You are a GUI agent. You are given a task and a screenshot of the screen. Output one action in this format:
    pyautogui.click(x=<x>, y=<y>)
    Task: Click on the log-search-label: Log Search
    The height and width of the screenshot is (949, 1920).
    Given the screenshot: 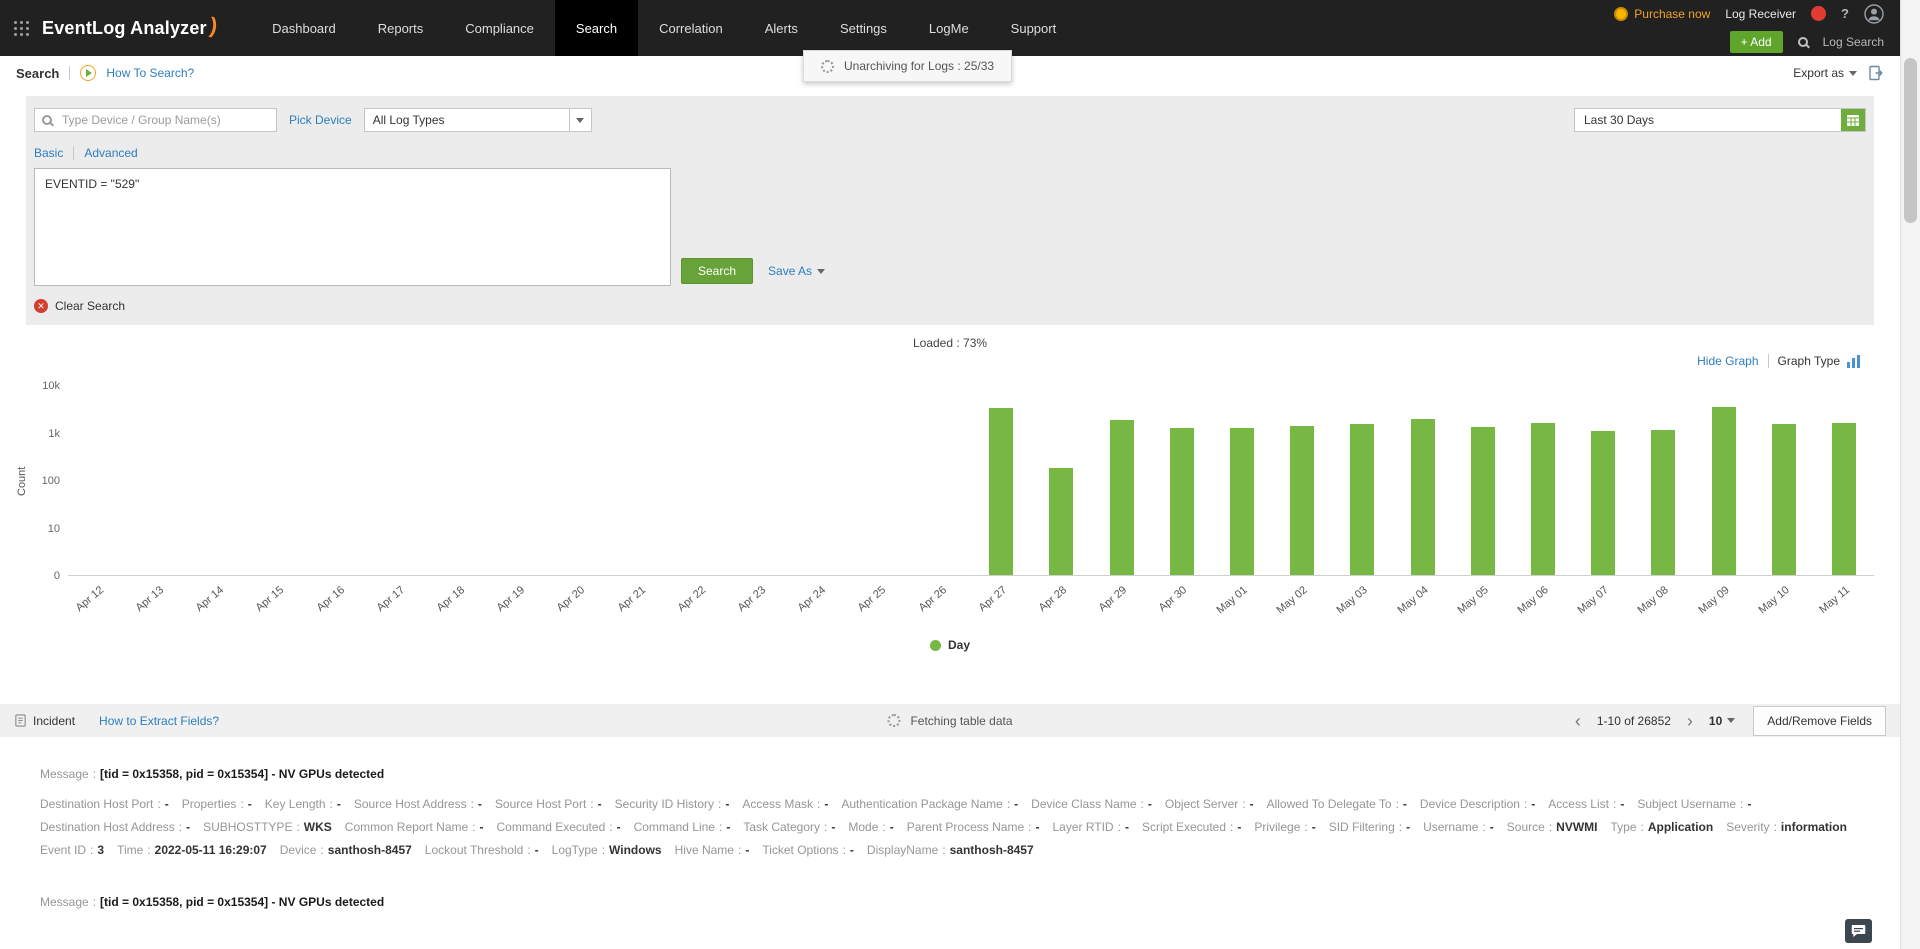 What is the action you would take?
    pyautogui.click(x=1853, y=42)
    